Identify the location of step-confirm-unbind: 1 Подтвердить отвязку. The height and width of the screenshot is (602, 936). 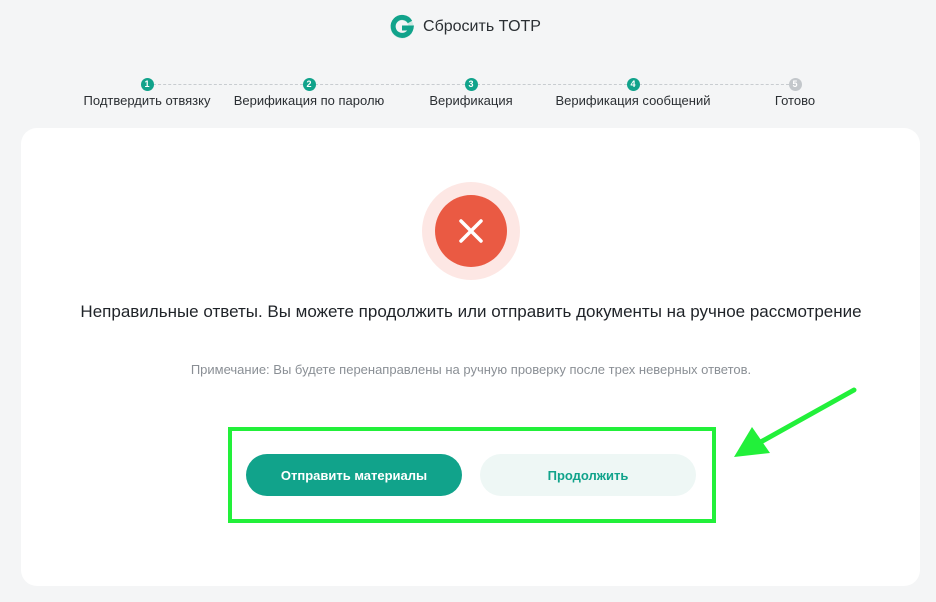
(147, 92).